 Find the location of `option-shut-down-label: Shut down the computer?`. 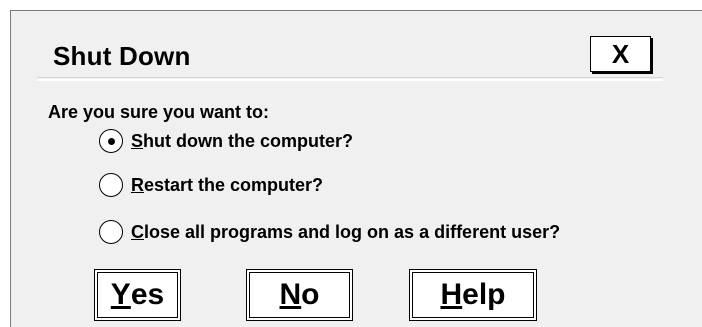

option-shut-down-label: Shut down the computer? is located at coordinates (242, 141).